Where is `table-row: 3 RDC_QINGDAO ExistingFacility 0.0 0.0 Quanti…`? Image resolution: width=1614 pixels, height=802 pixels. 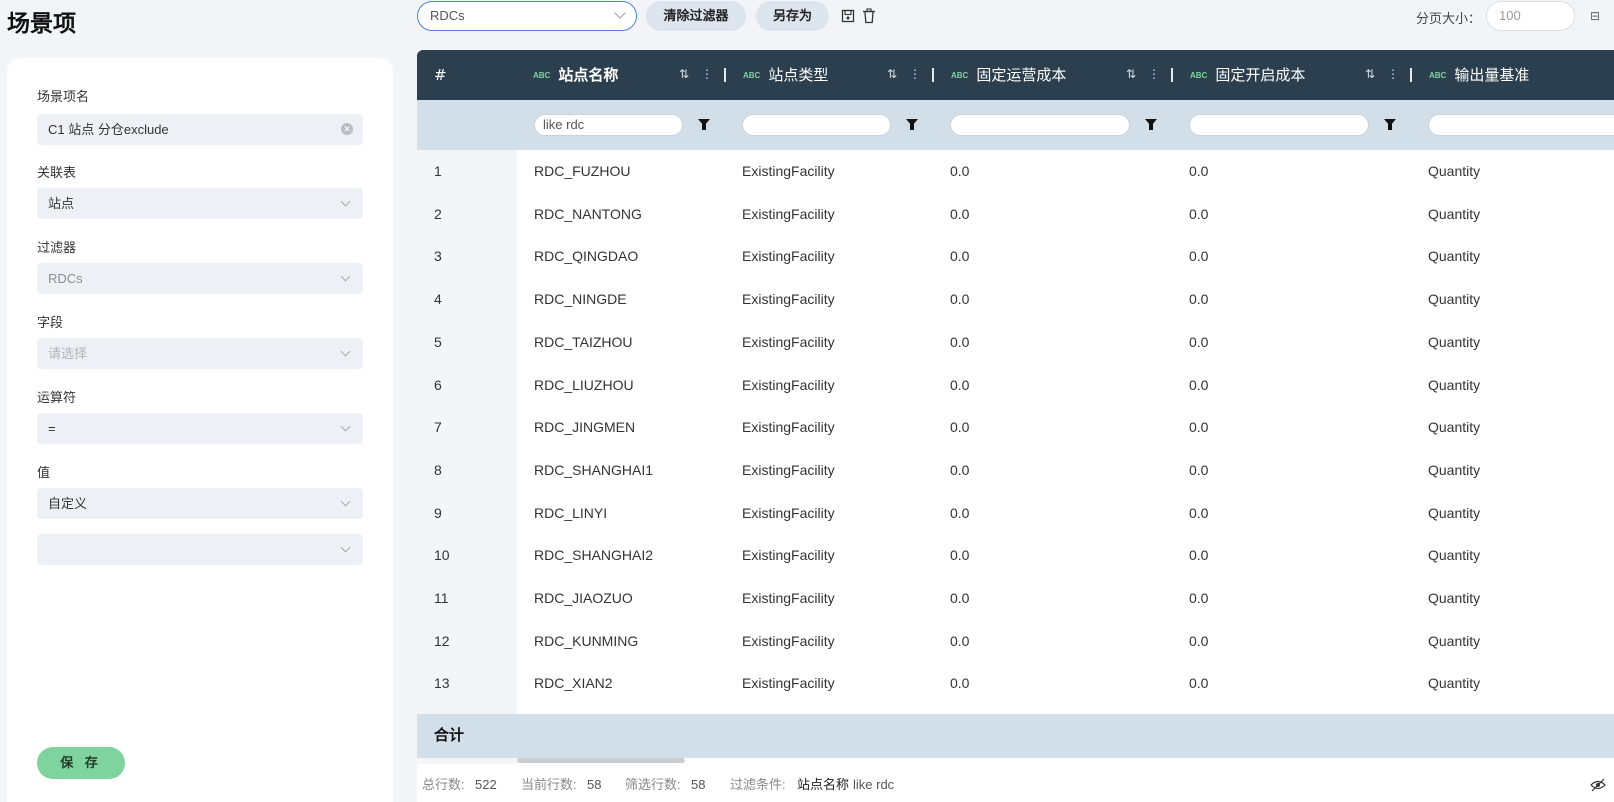
table-row: 3 RDC_QINGDAO ExistingFacility 0.0 0.0 Quanti… is located at coordinates (1015, 257).